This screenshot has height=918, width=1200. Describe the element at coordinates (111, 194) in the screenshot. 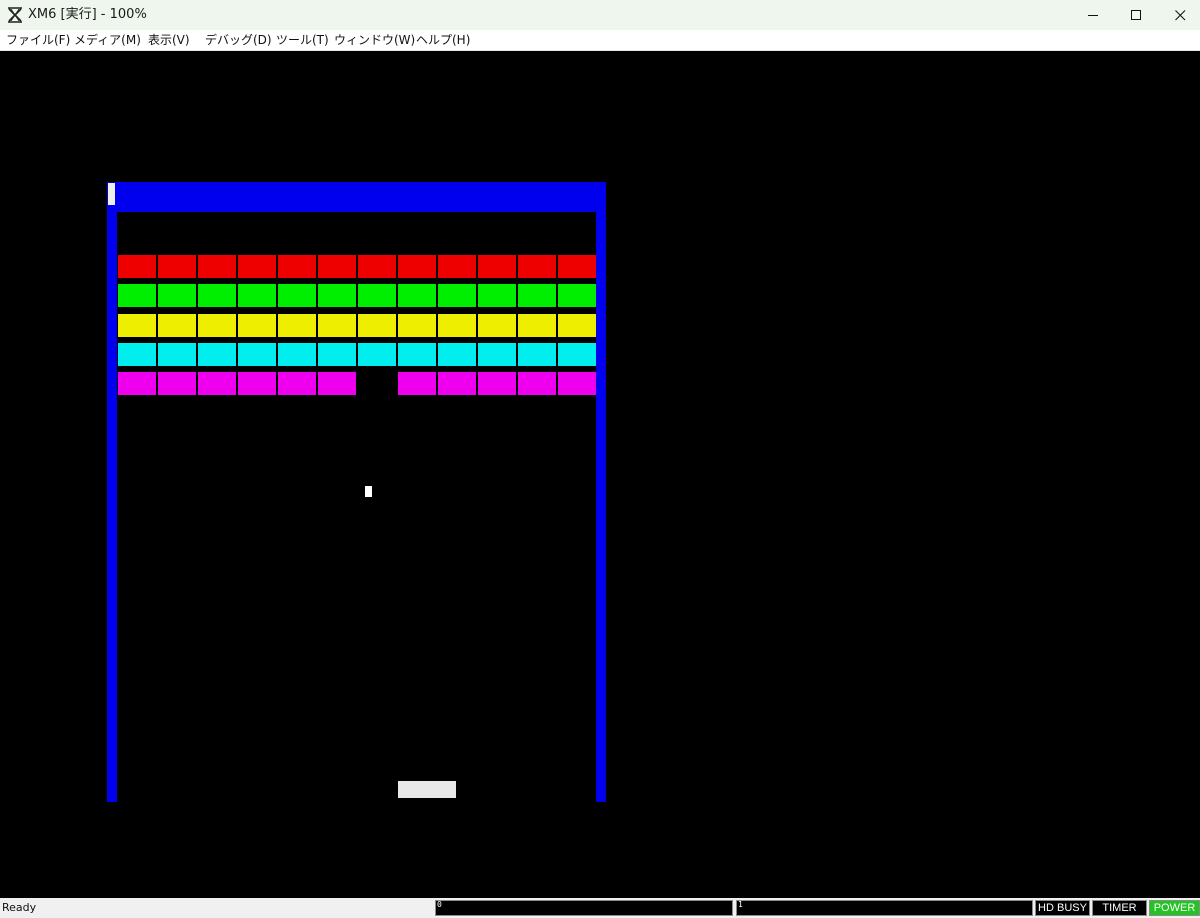

I see `score-marker` at that location.